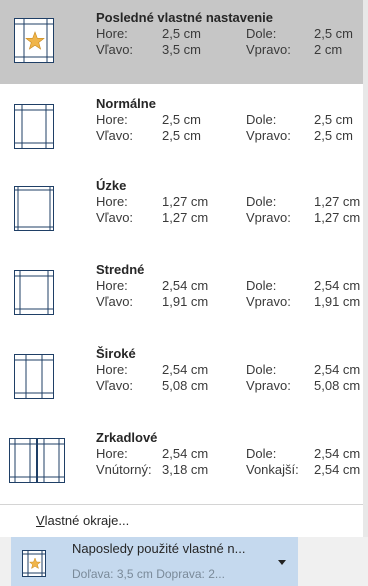  What do you see at coordinates (40, 520) in the screenshot?
I see `accelerator-key: V` at bounding box center [40, 520].